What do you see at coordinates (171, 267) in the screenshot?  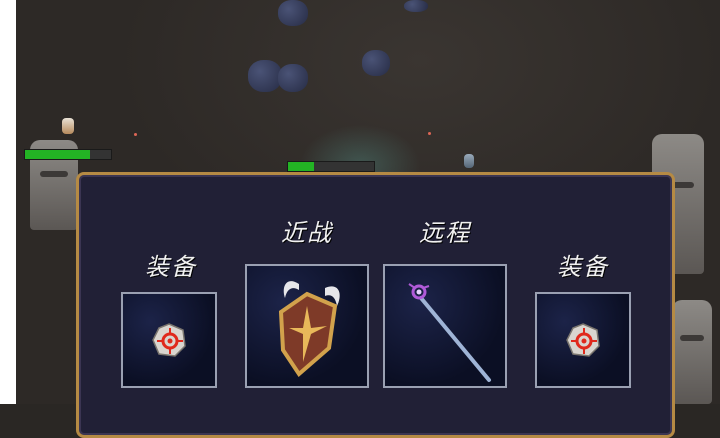 I see `left-equip-label: 装备` at bounding box center [171, 267].